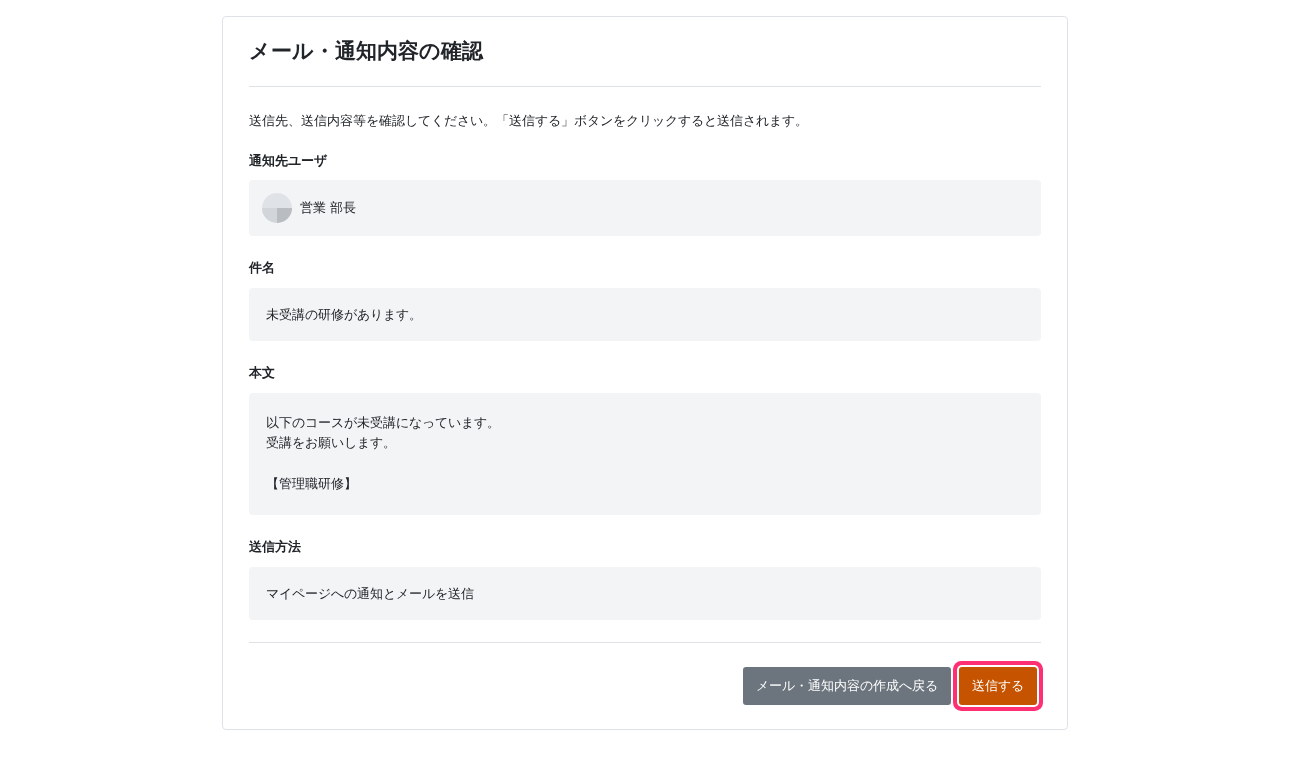 This screenshot has height=758, width=1290. Describe the element at coordinates (645, 314) in the screenshot. I see `value-field: 未受講の研修があります。` at that location.